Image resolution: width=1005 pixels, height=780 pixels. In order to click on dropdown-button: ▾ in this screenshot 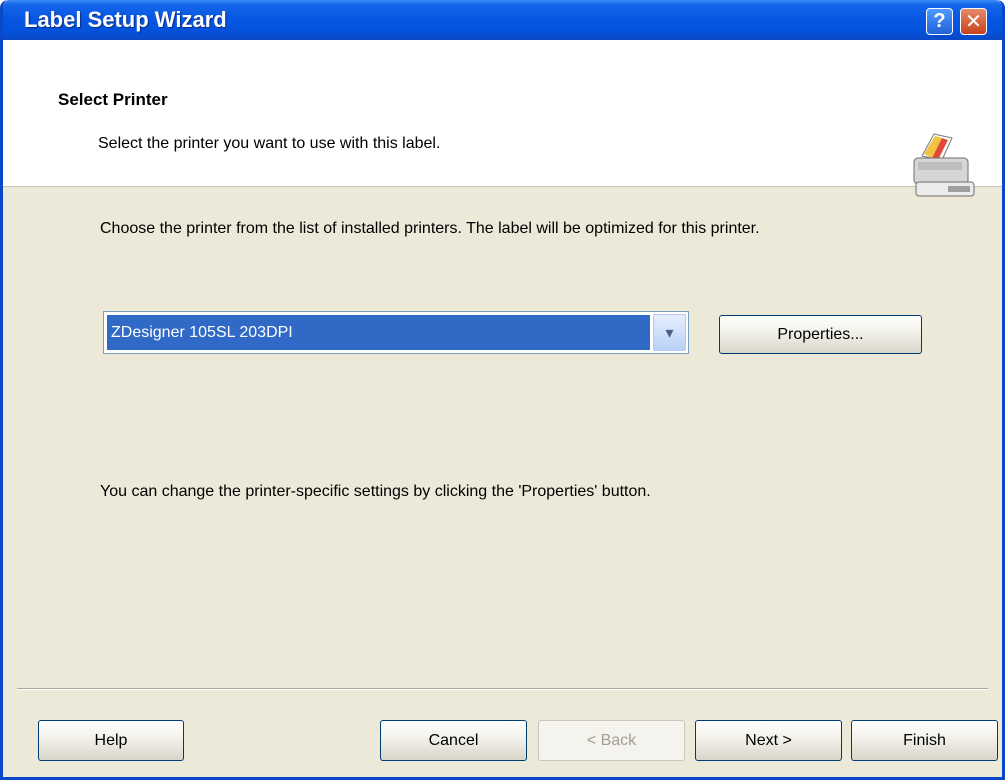, I will do `click(669, 332)`.